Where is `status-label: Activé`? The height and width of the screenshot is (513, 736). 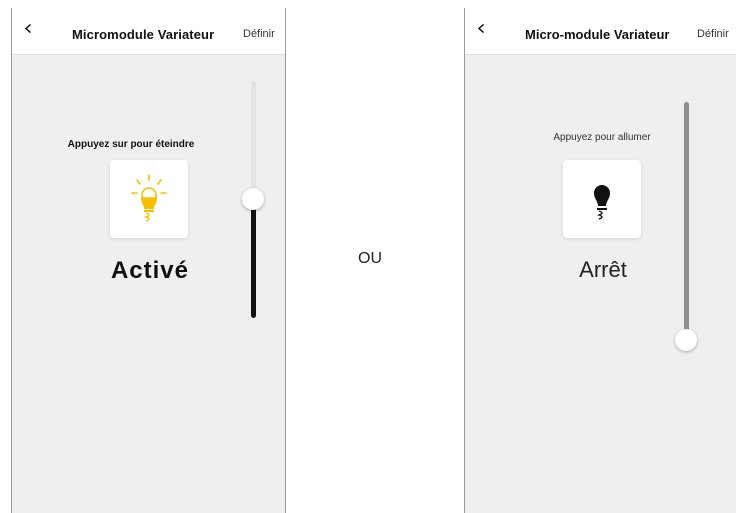
status-label: Activé is located at coordinates (150, 270).